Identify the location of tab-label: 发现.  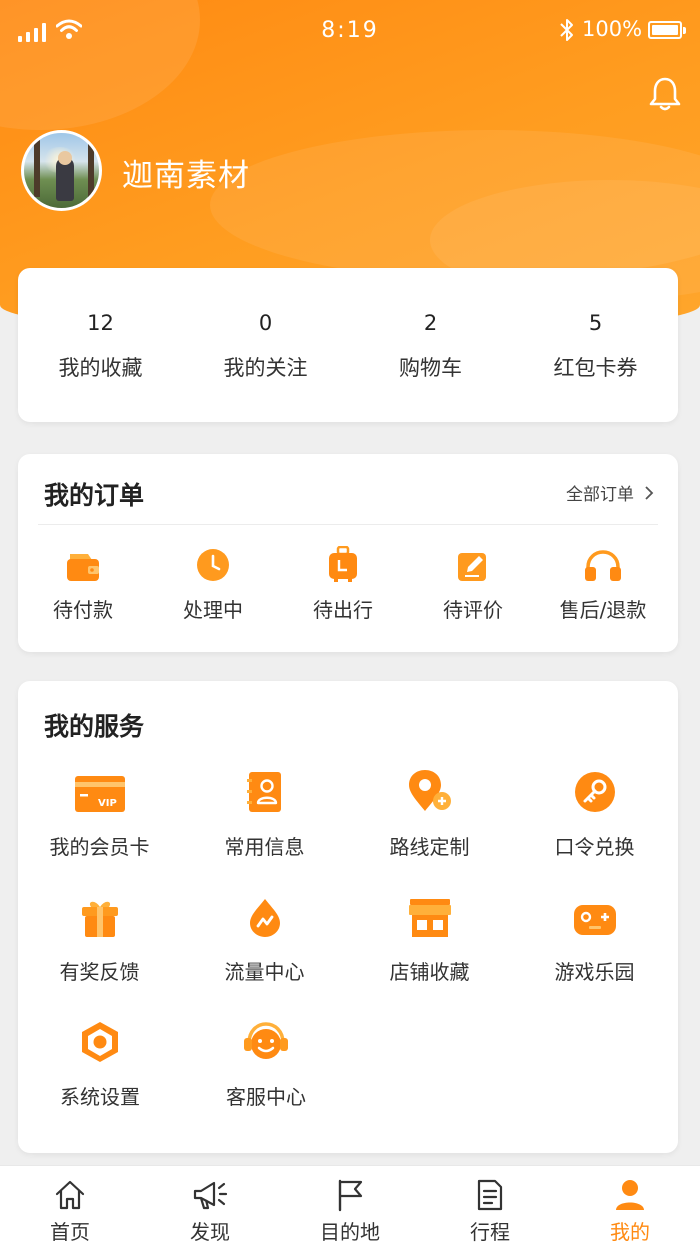
(210, 1232).